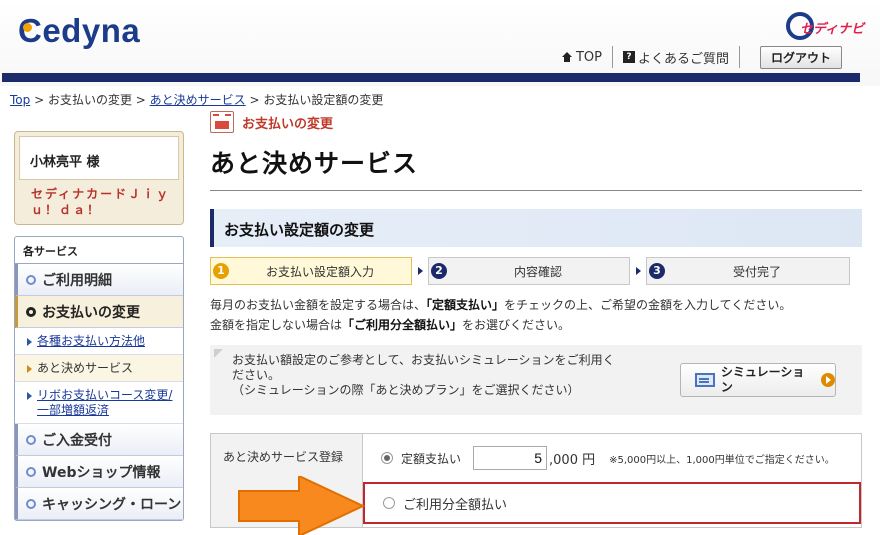 This screenshot has width=880, height=535. What do you see at coordinates (431, 458) in the screenshot?
I see `option-fixed-label: 定額支払い` at bounding box center [431, 458].